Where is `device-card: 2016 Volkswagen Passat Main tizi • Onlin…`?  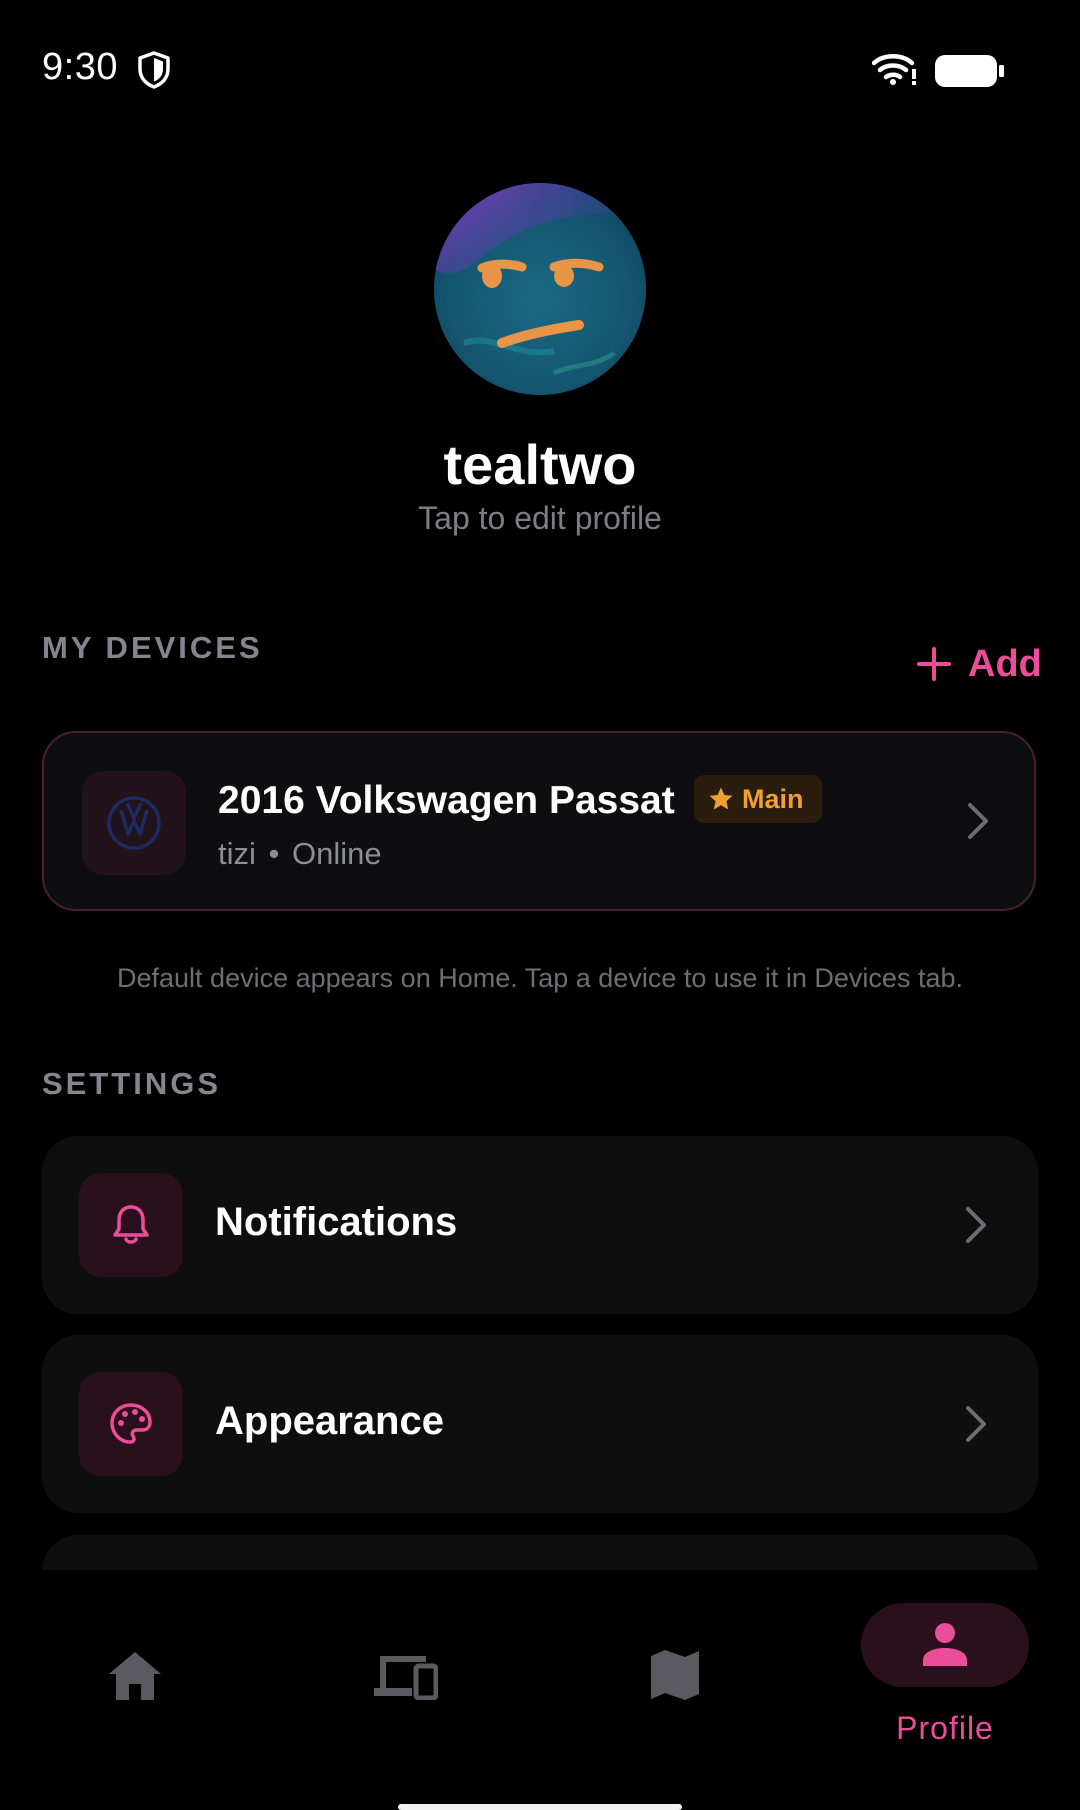
device-card: 2016 Volkswagen Passat Main tizi • Onlin… is located at coordinates (539, 821).